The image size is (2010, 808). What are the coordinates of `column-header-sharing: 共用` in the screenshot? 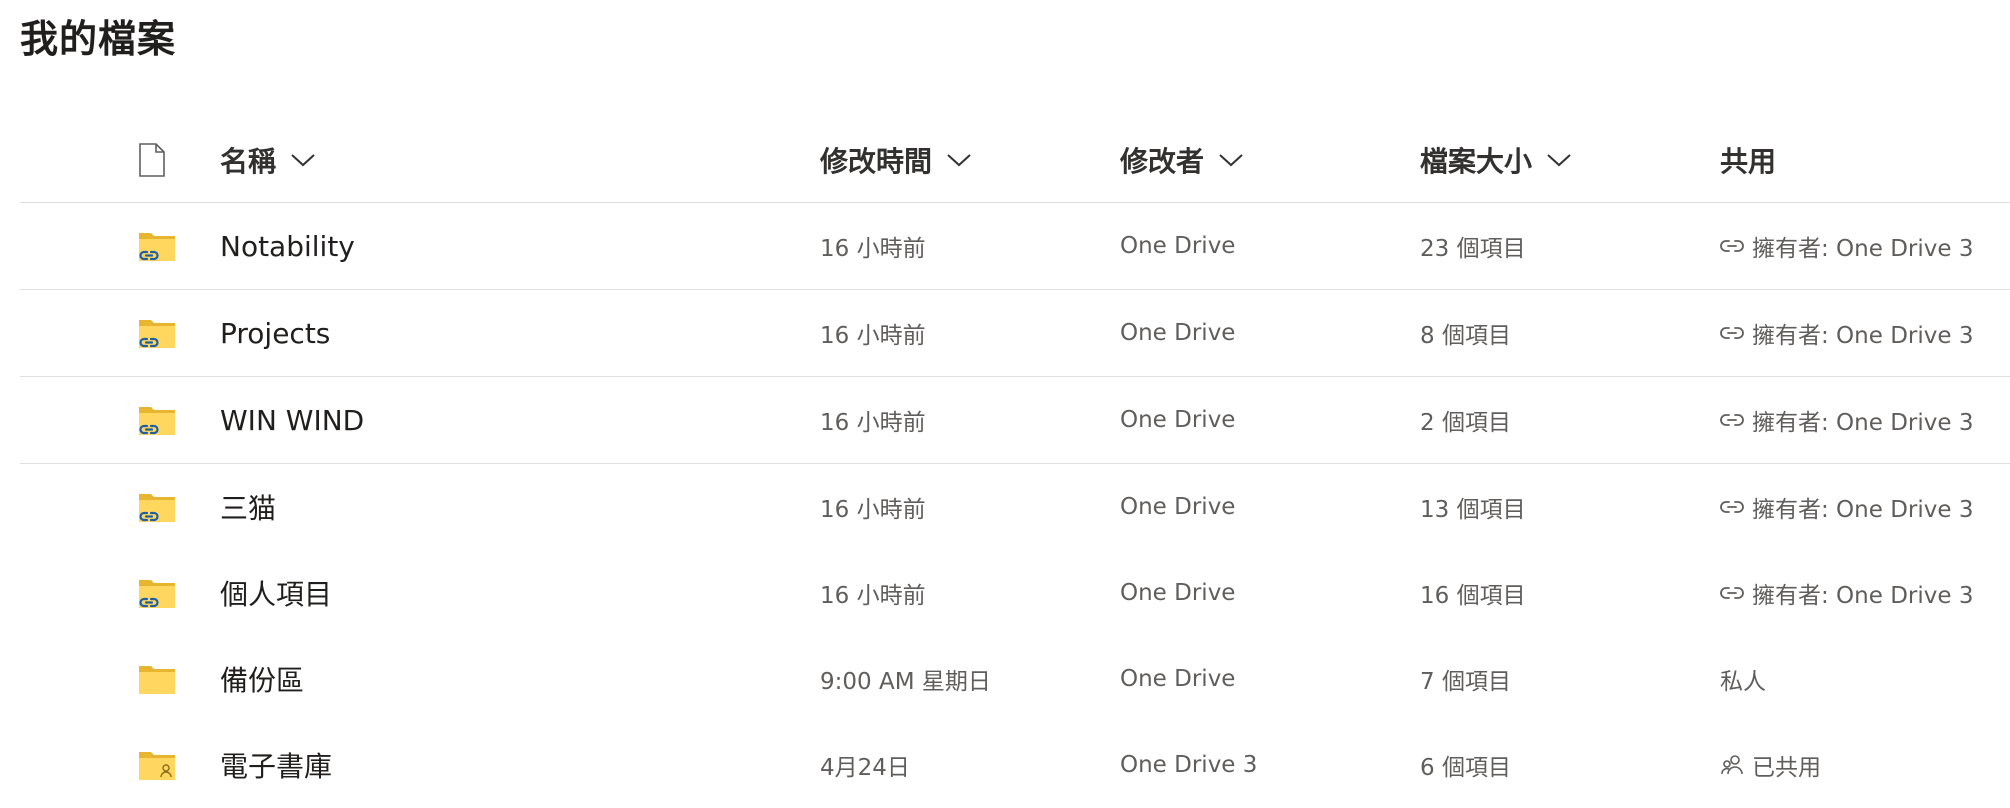 It's located at (1748, 160).